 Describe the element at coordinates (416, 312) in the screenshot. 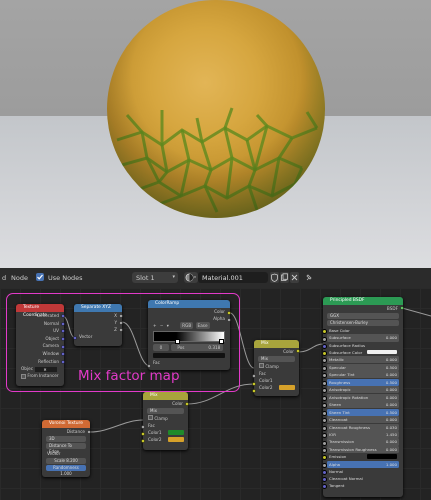

I see `link-bsdf-out` at that location.